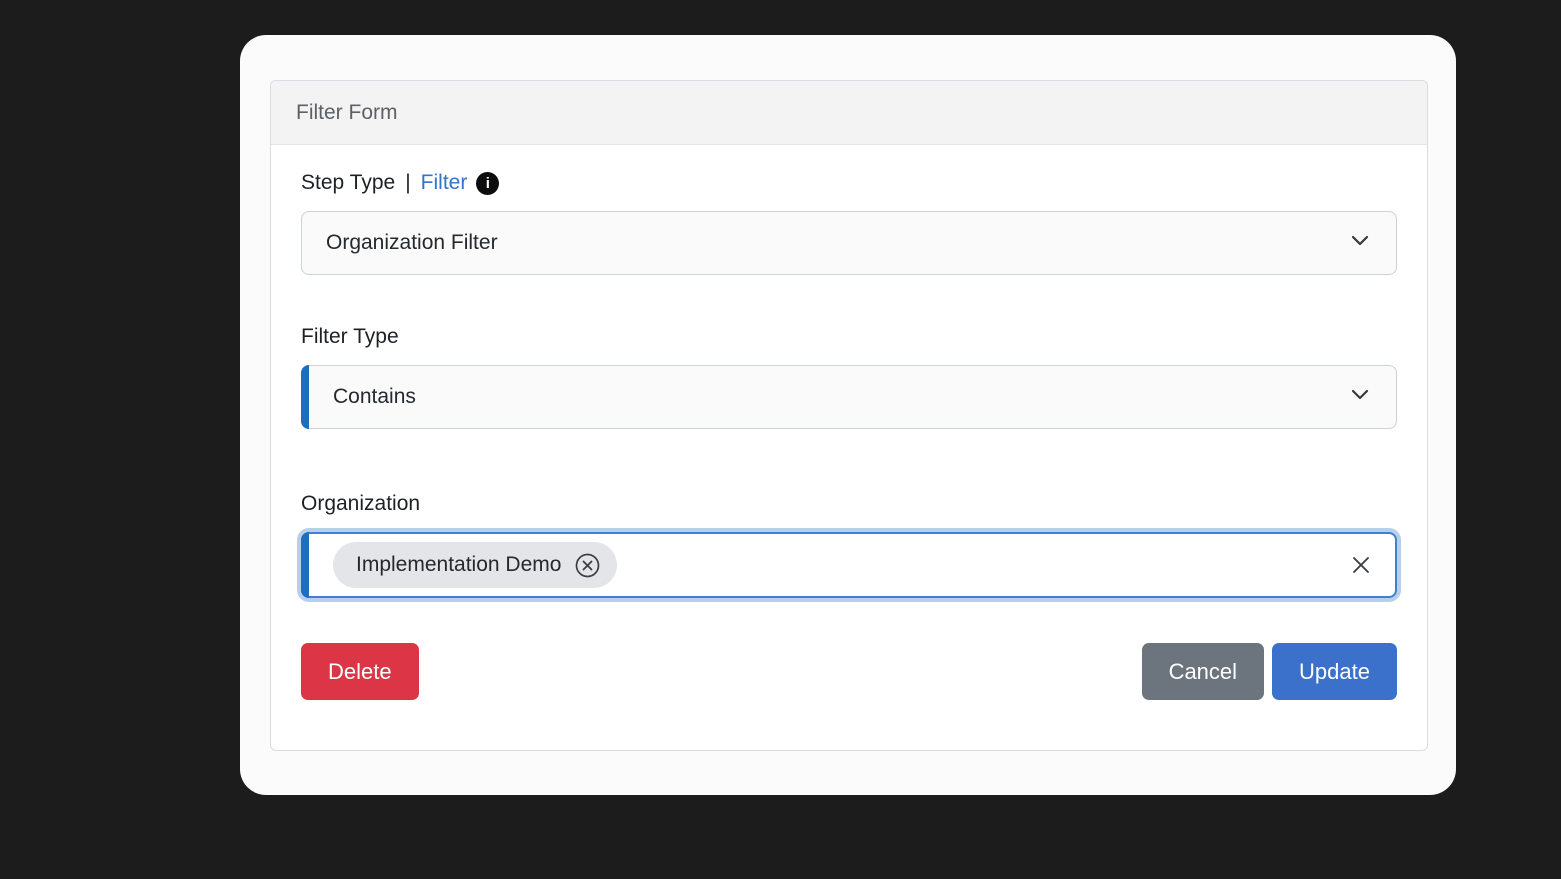 This screenshot has height=879, width=1561. I want to click on step-type-selected-value: Organization Filter, so click(412, 242).